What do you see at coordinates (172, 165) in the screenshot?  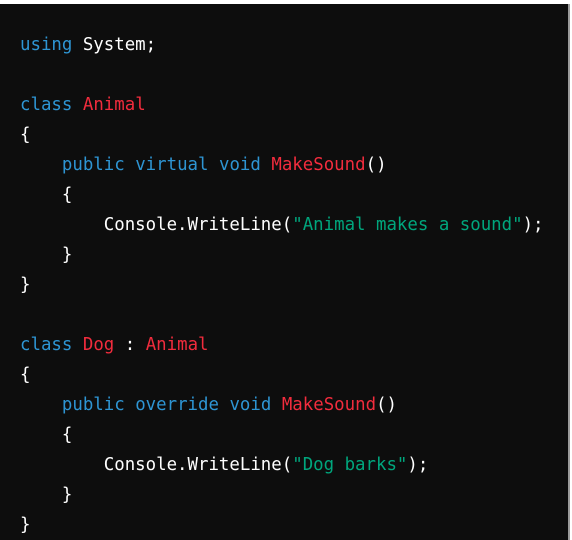 I see `code-token: virtual` at bounding box center [172, 165].